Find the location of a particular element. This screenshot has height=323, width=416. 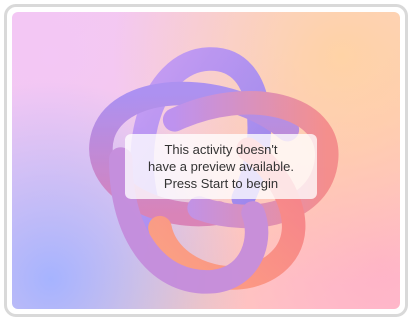

message-line-2: have a preview available. is located at coordinates (221, 166).